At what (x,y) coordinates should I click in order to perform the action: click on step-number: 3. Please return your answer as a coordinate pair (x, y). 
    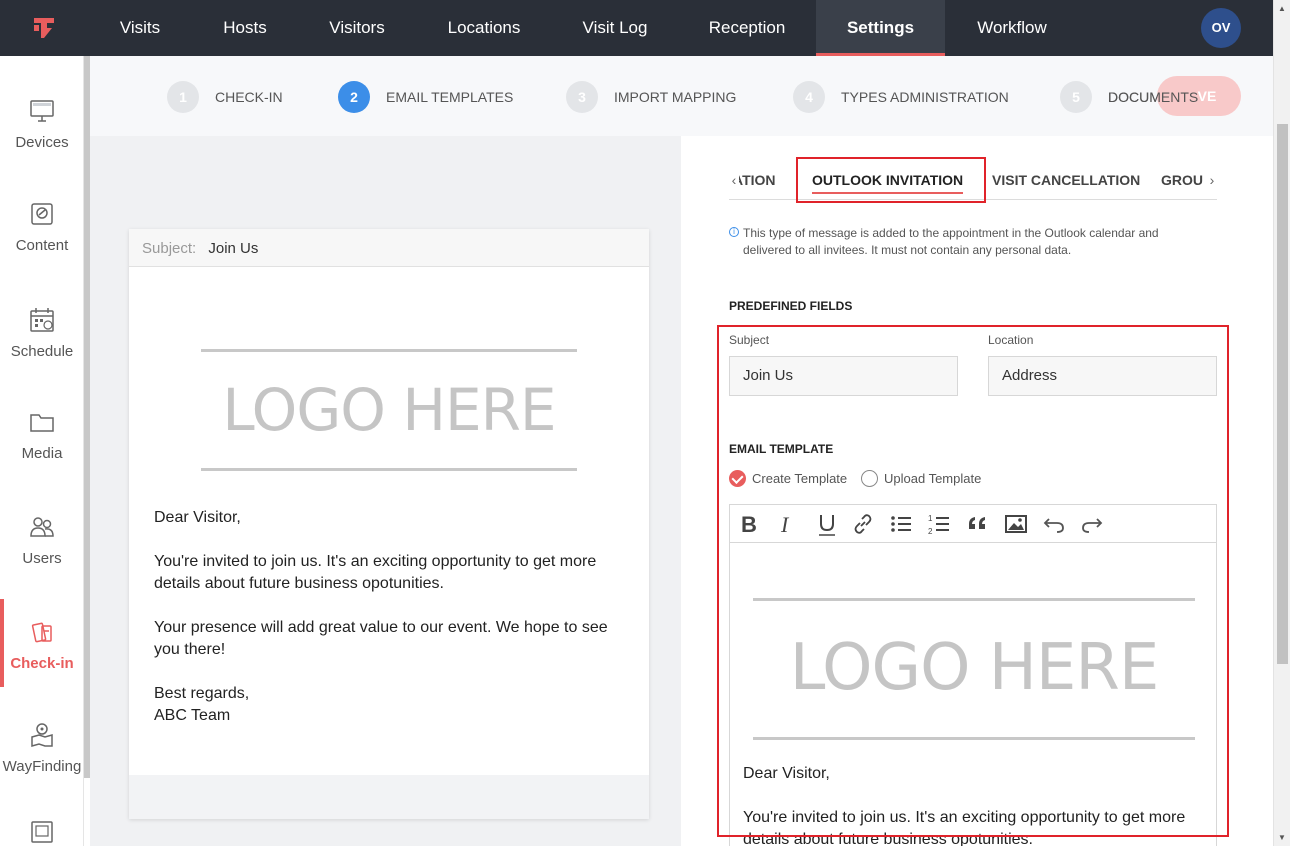
    Looking at the image, I should click on (582, 97).